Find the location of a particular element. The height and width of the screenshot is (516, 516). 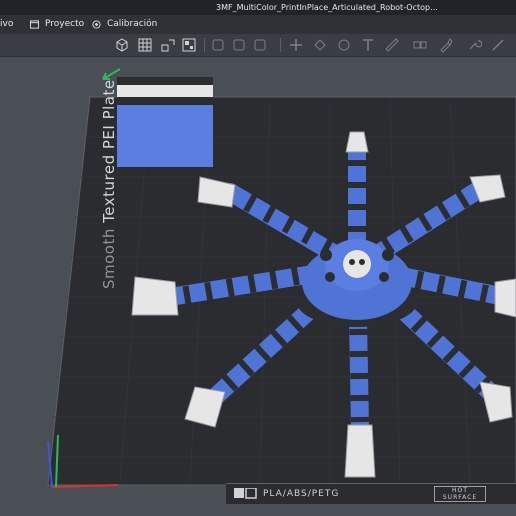

menu-item-file: ivo is located at coordinates (6, 24).